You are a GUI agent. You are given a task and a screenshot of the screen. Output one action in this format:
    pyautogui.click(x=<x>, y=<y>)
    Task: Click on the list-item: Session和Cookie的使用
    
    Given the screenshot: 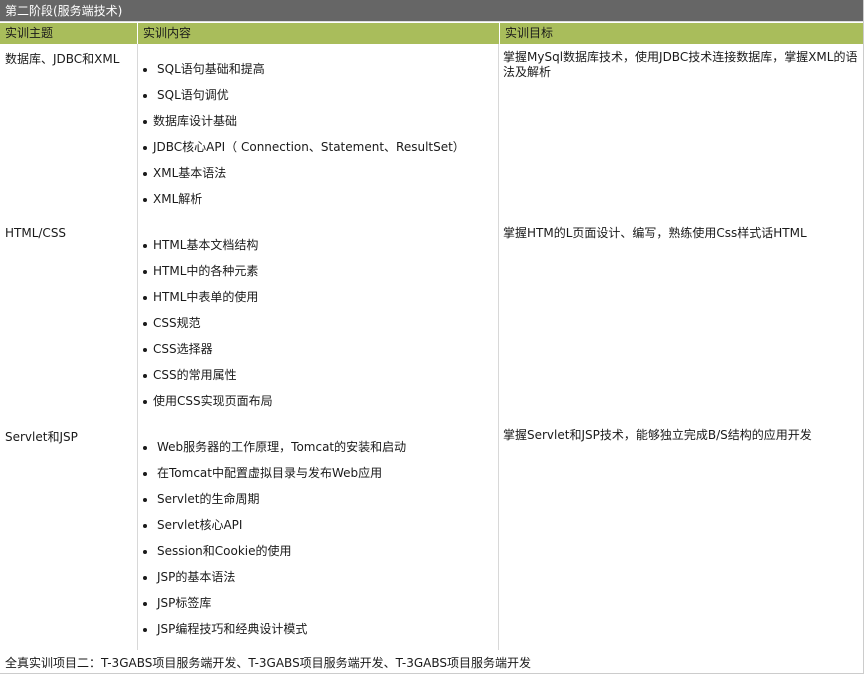 What is the action you would take?
    pyautogui.click(x=273, y=551)
    